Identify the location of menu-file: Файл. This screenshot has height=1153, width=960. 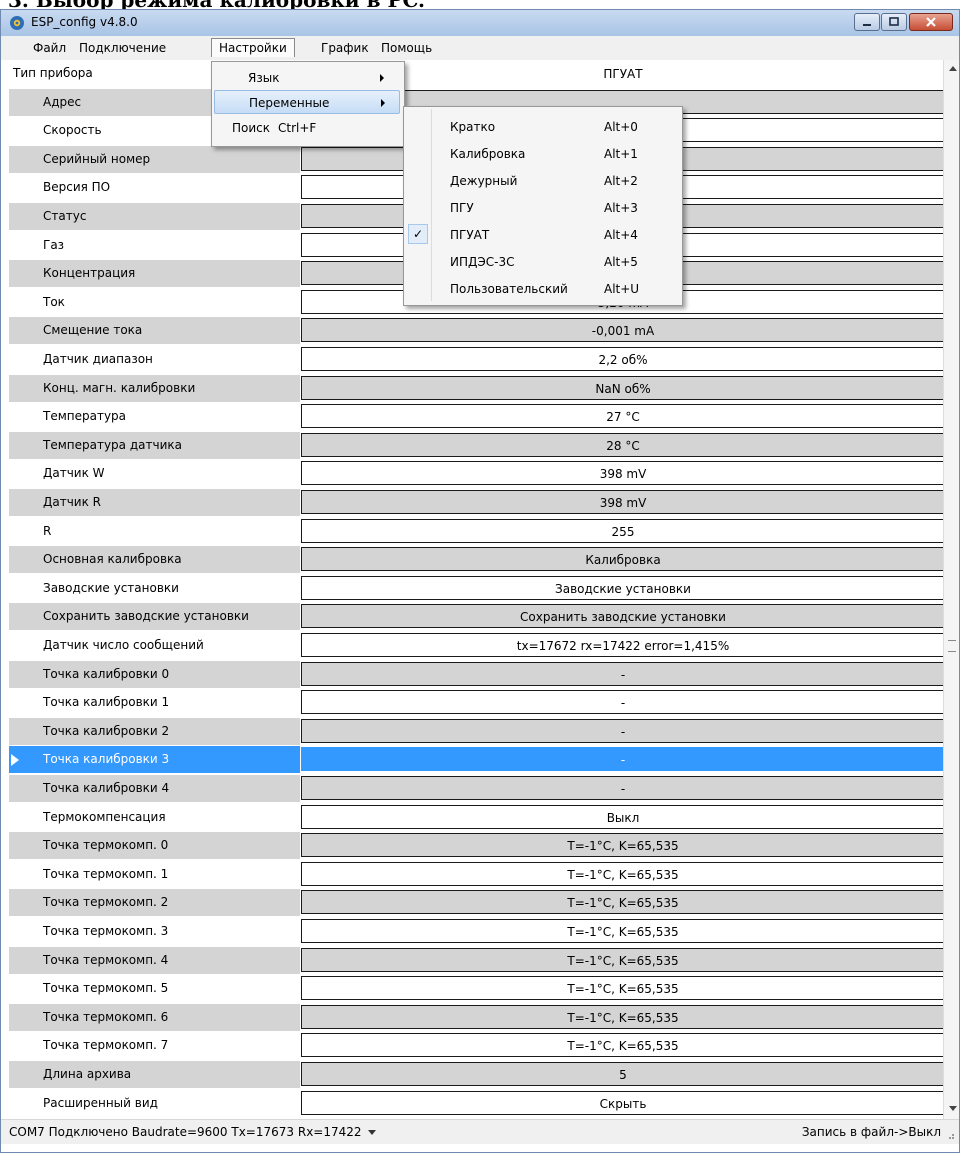
(49, 48).